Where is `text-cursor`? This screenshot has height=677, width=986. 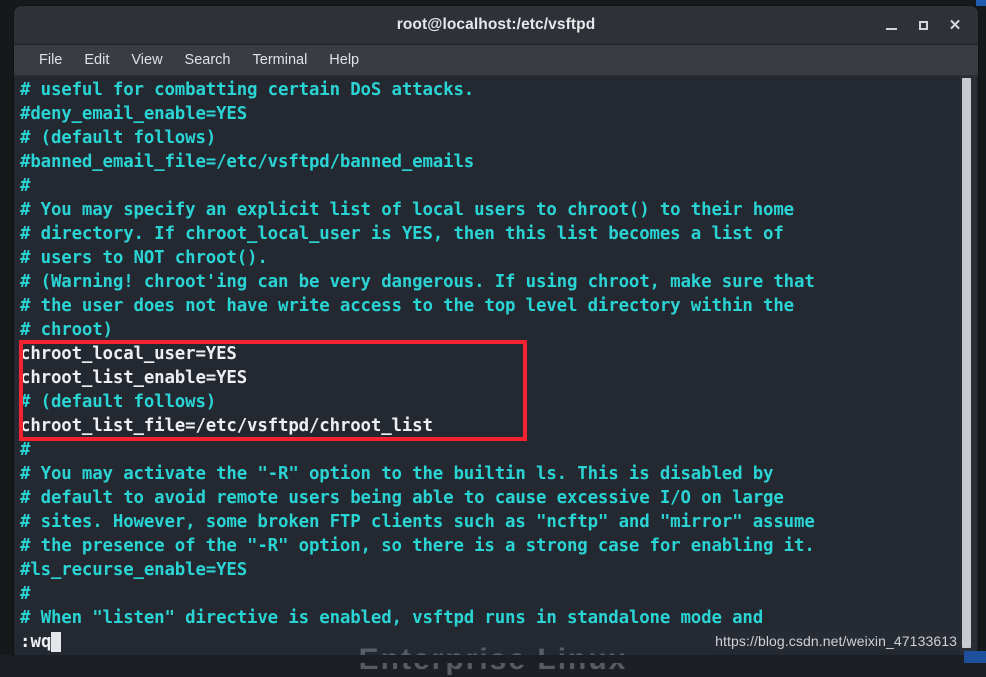 text-cursor is located at coordinates (56, 642).